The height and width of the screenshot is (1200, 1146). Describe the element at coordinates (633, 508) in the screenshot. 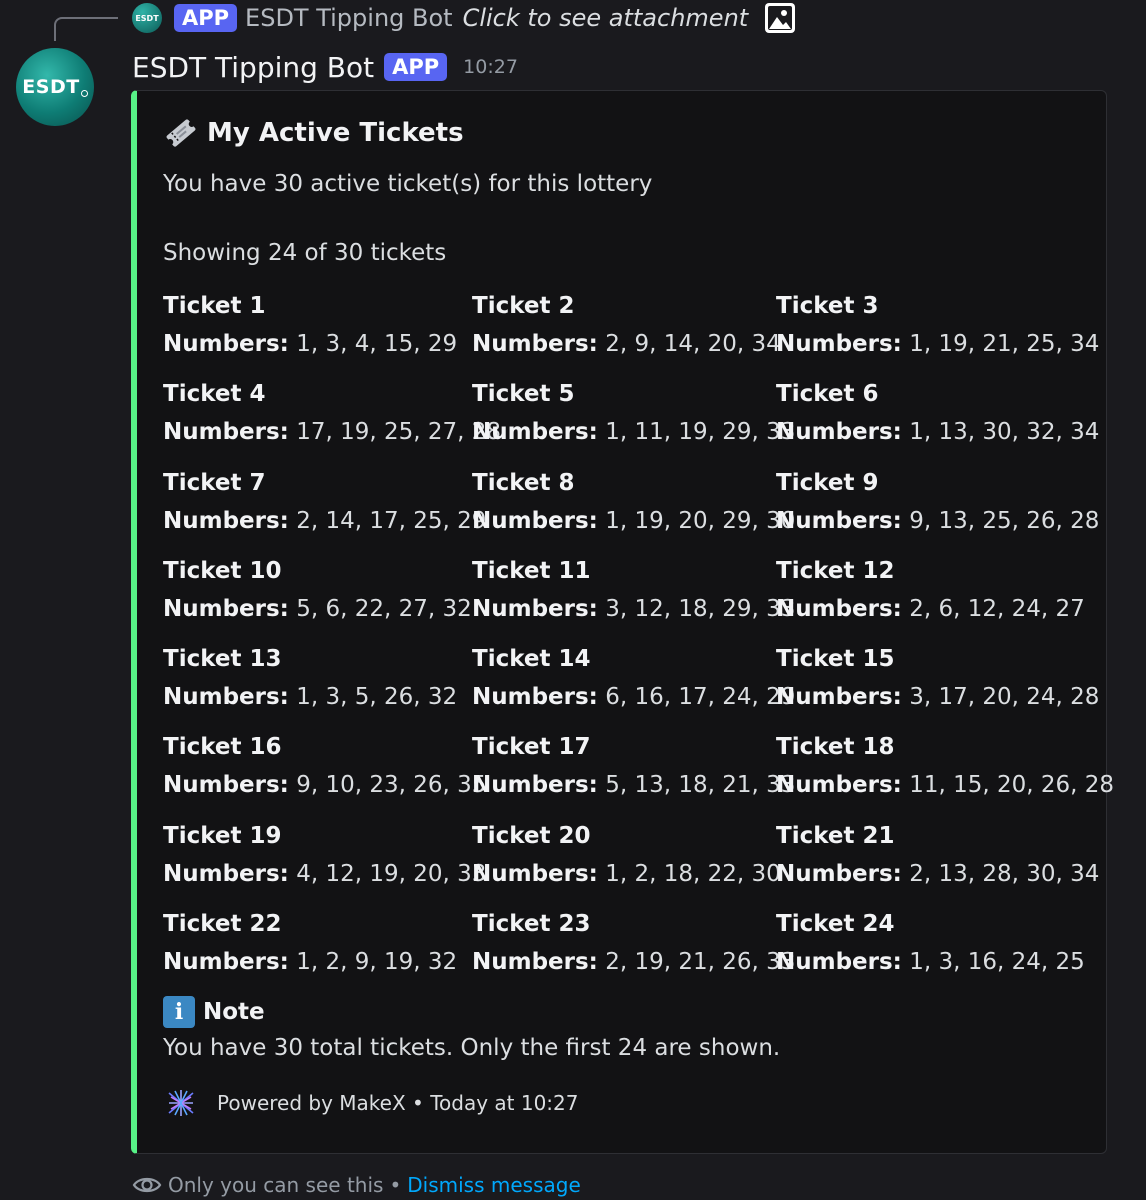

I see `ticket-entry: Ticket 8 Numbers: 1, 19, 20, 29, 30` at that location.